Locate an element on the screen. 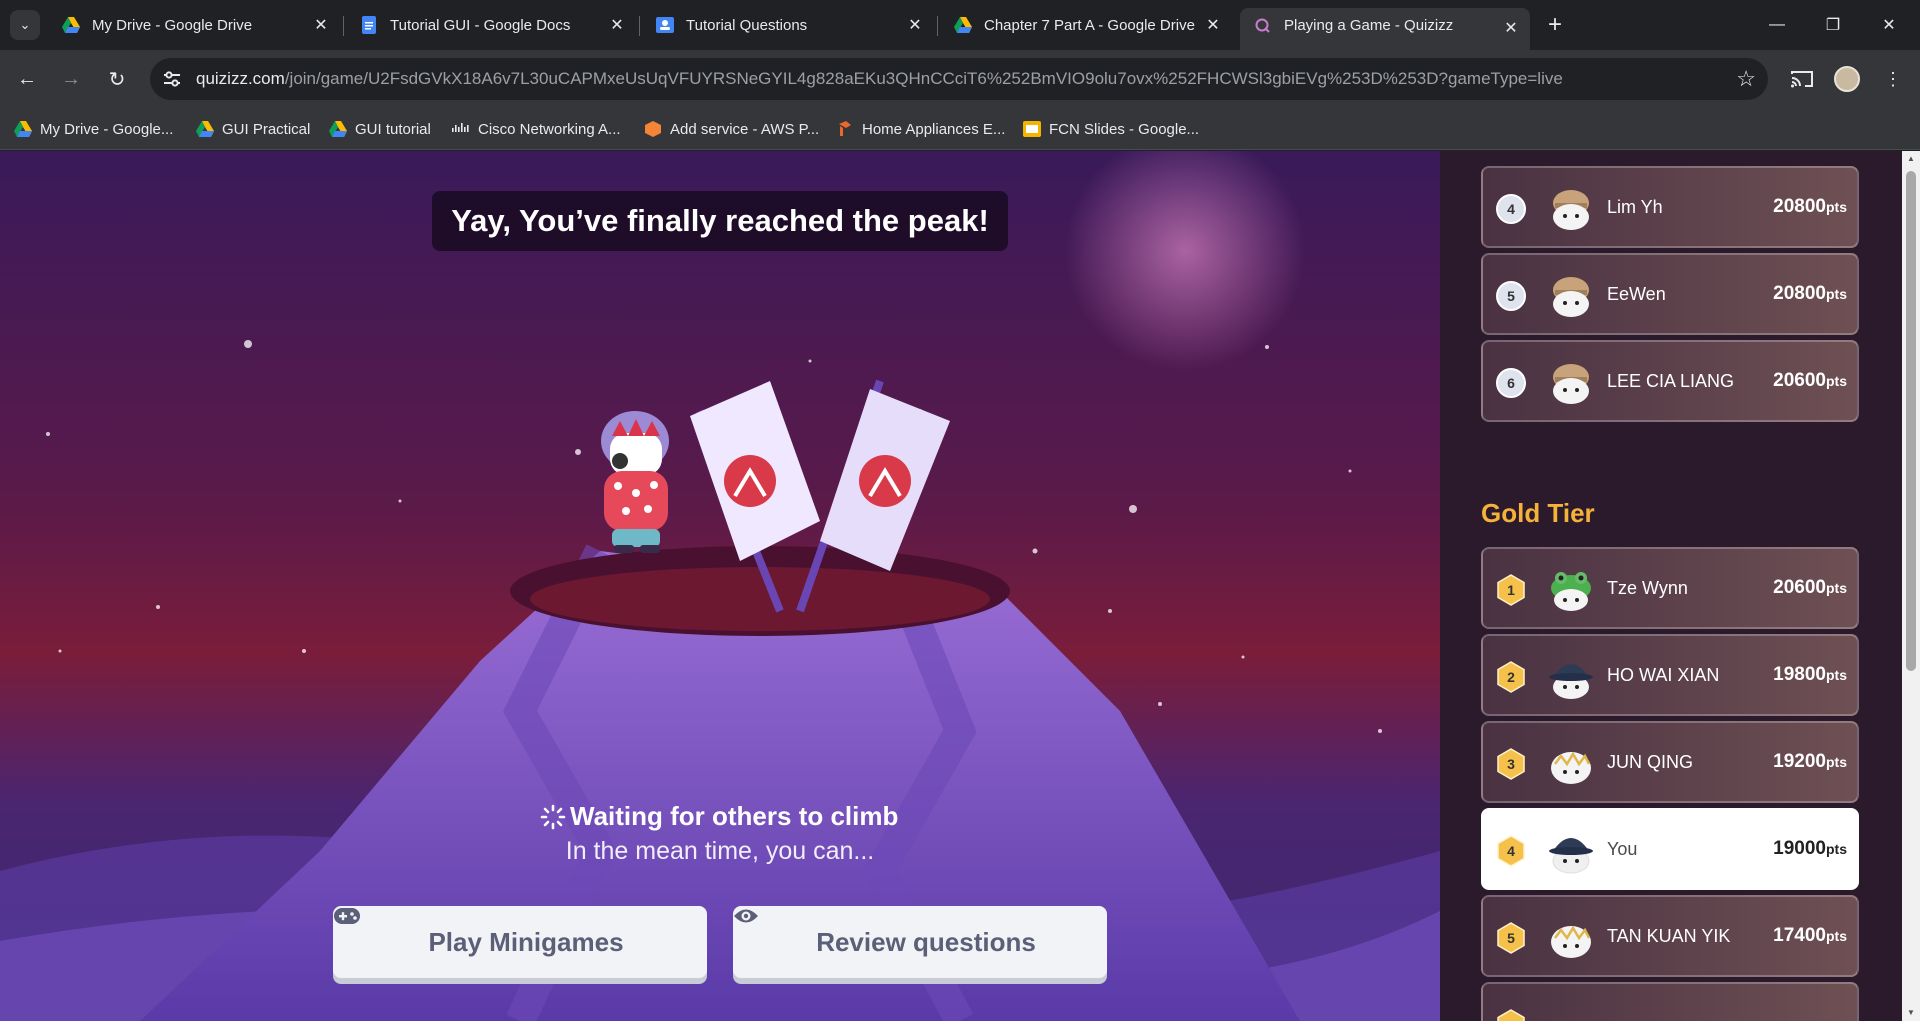 This screenshot has height=1021, width=1920. player-points: 20800pts is located at coordinates (1810, 294).